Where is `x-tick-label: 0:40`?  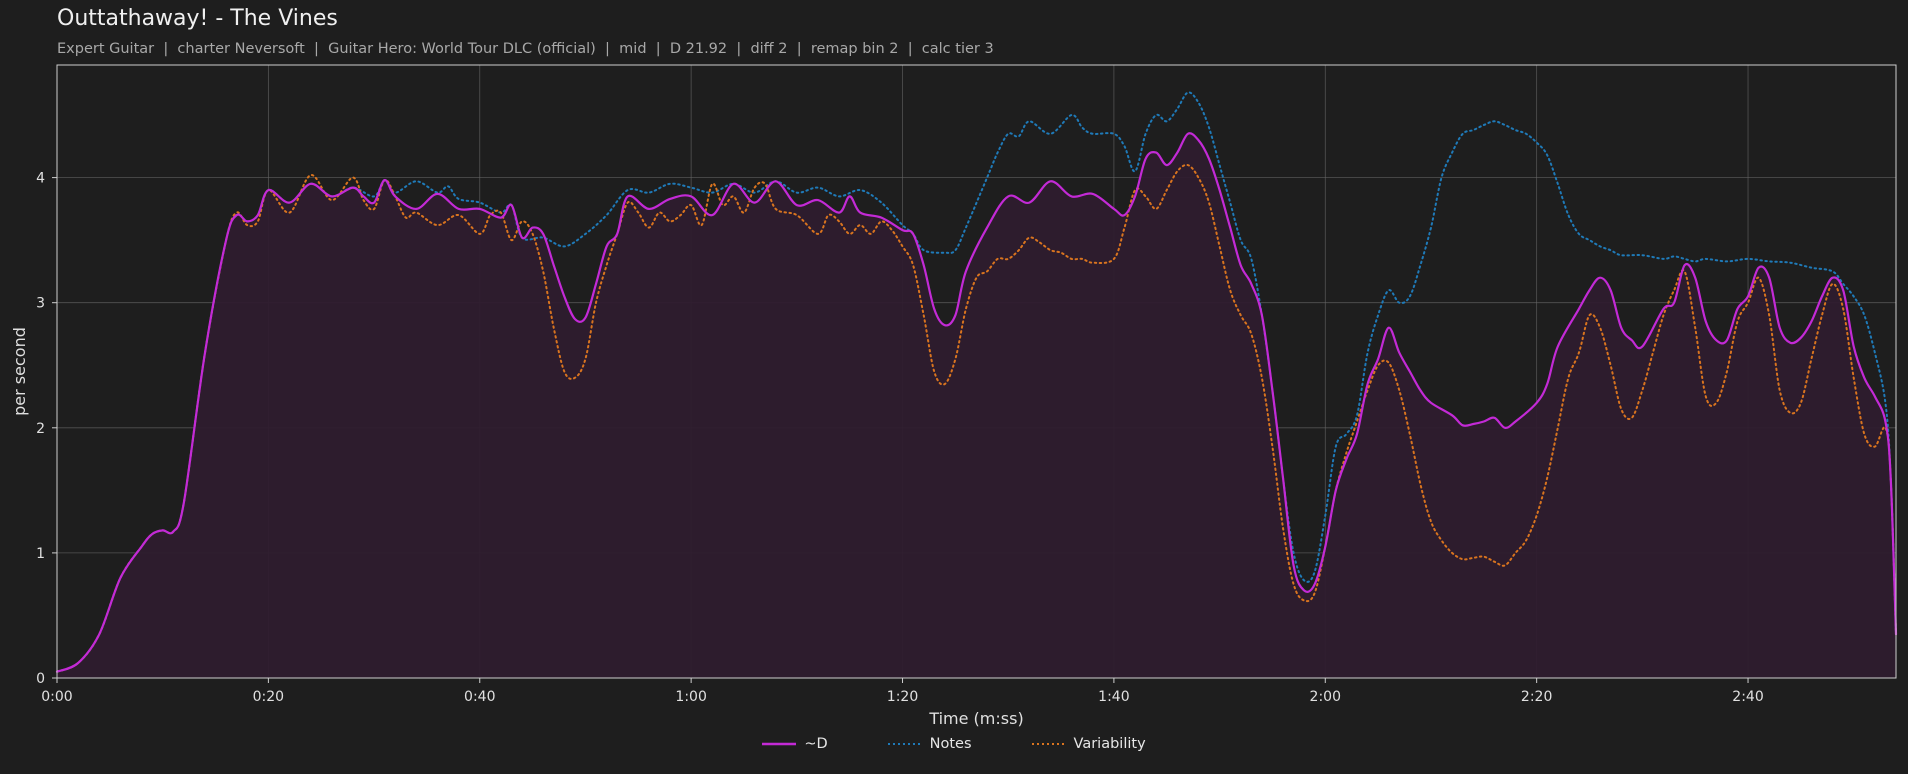 x-tick-label: 0:40 is located at coordinates (479, 697).